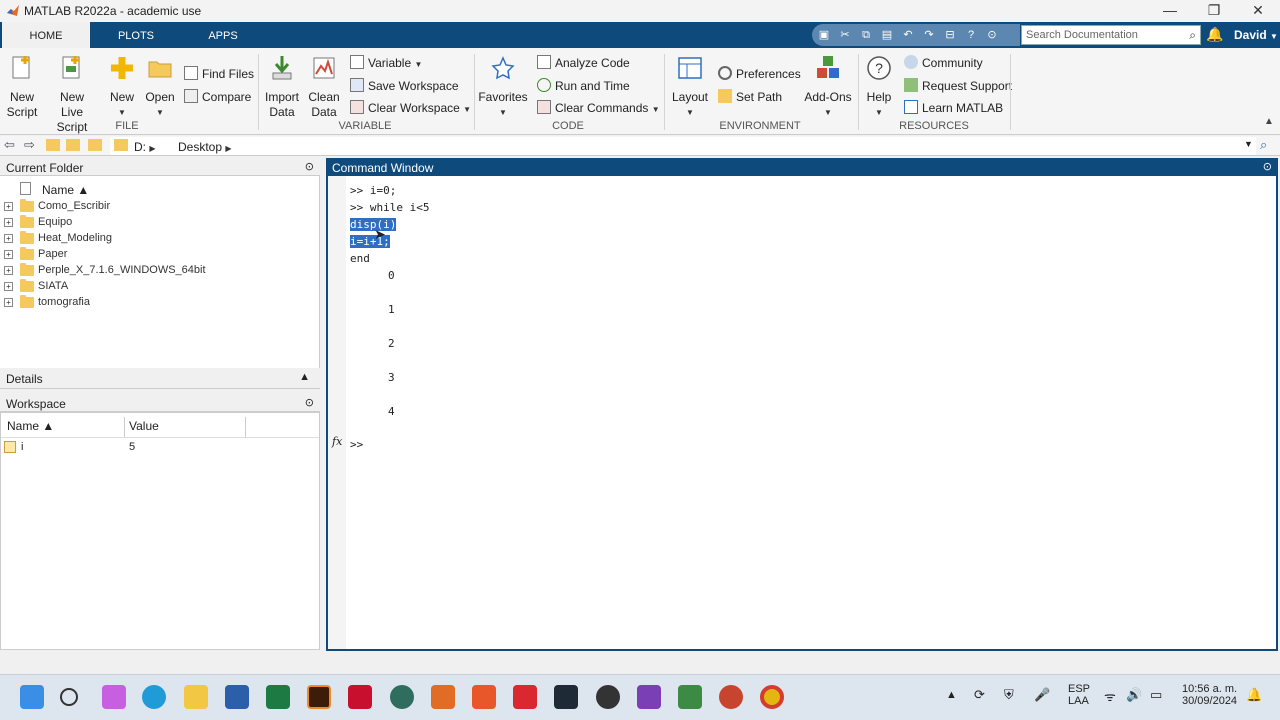  Describe the element at coordinates (958, 85) in the screenshot. I see `request-support-button: Request Support` at that location.